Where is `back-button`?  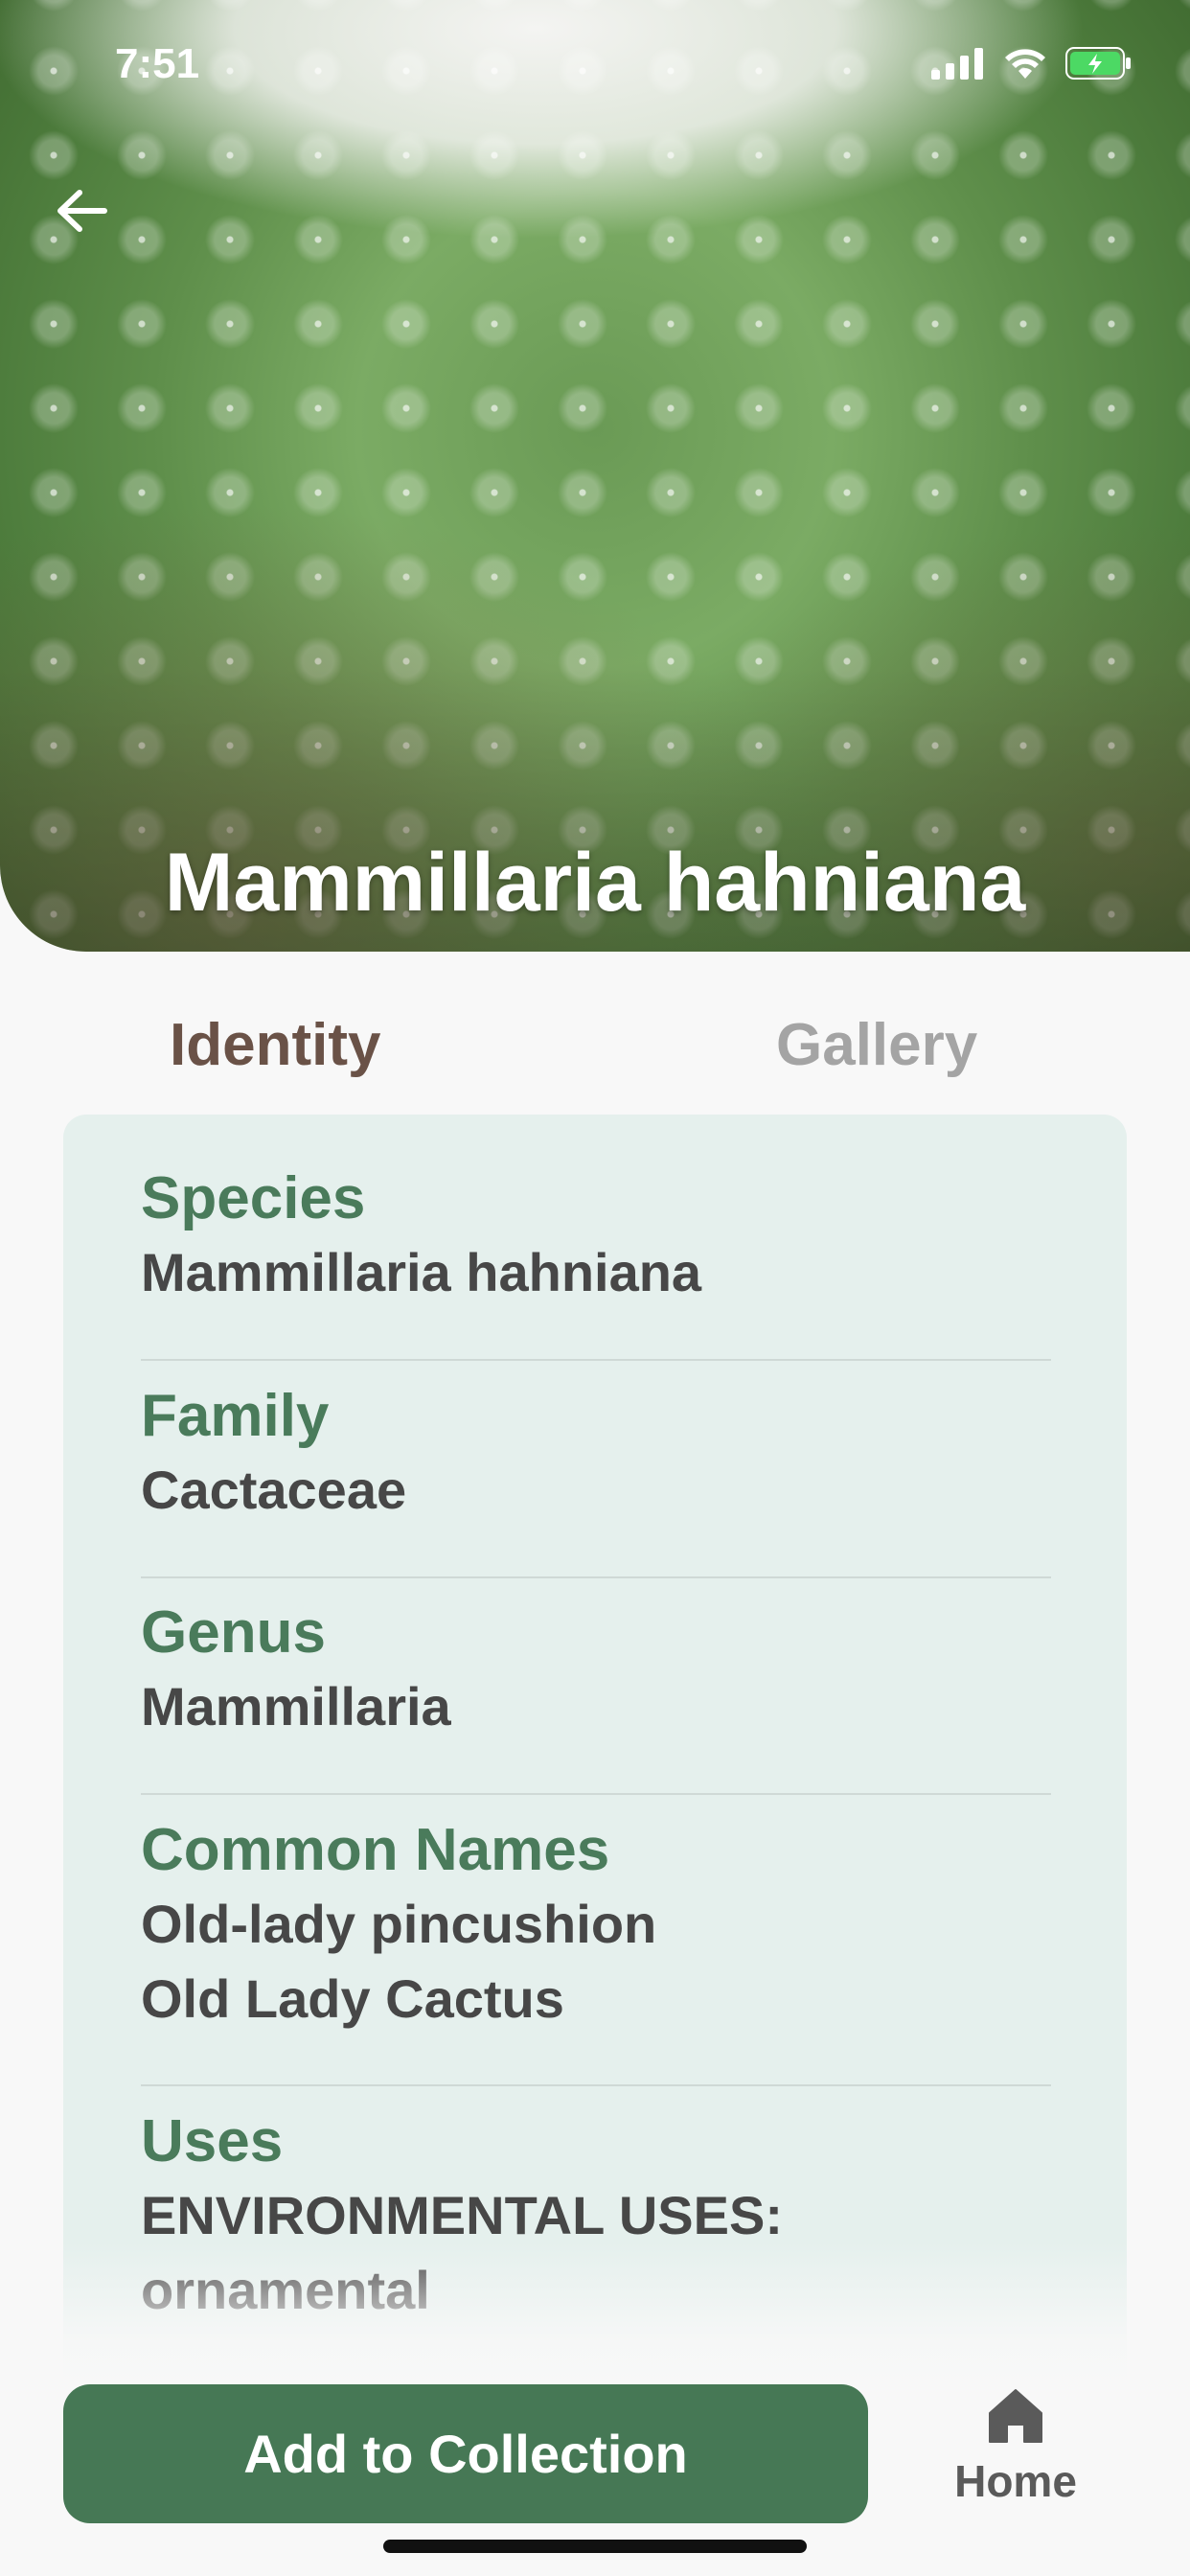 back-button is located at coordinates (82, 210).